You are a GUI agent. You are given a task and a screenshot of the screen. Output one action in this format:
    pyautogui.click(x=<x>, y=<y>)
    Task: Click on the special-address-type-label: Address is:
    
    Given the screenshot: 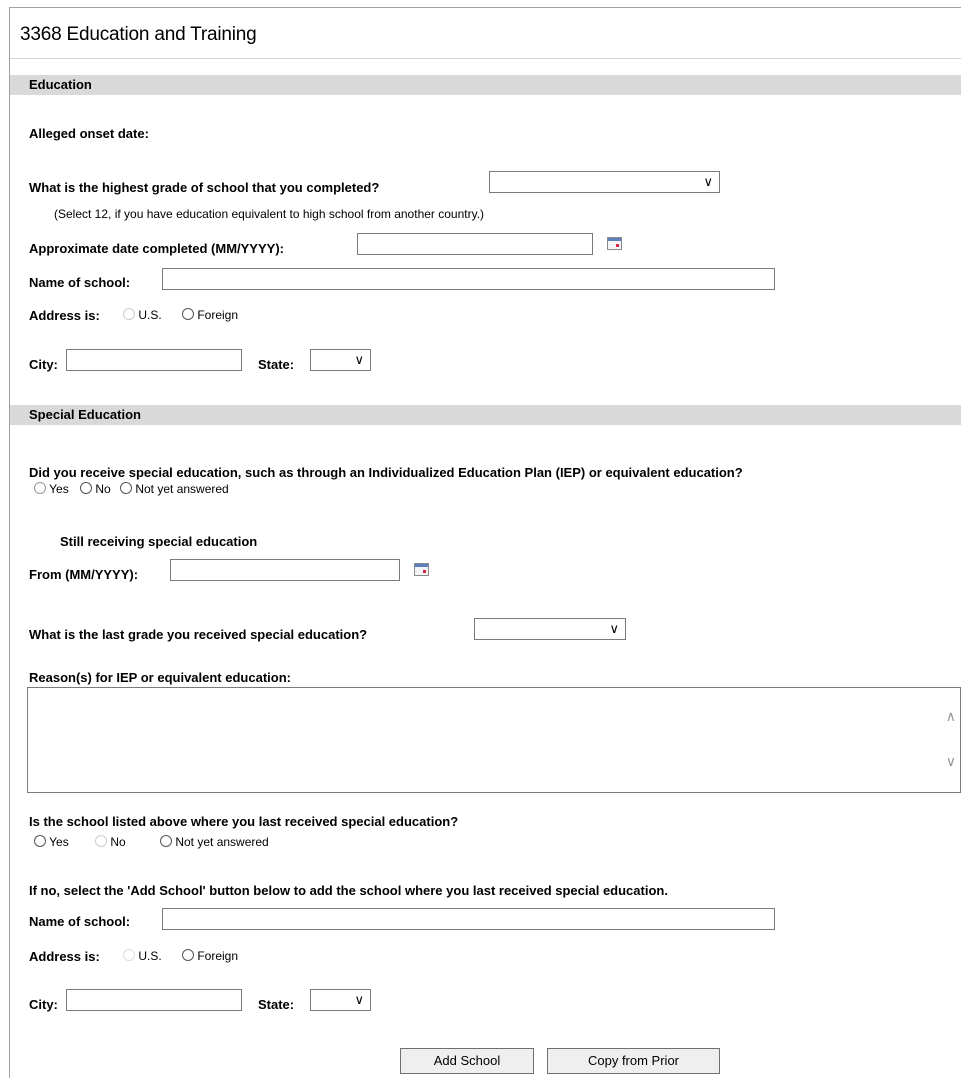 What is the action you would take?
    pyautogui.click(x=64, y=956)
    